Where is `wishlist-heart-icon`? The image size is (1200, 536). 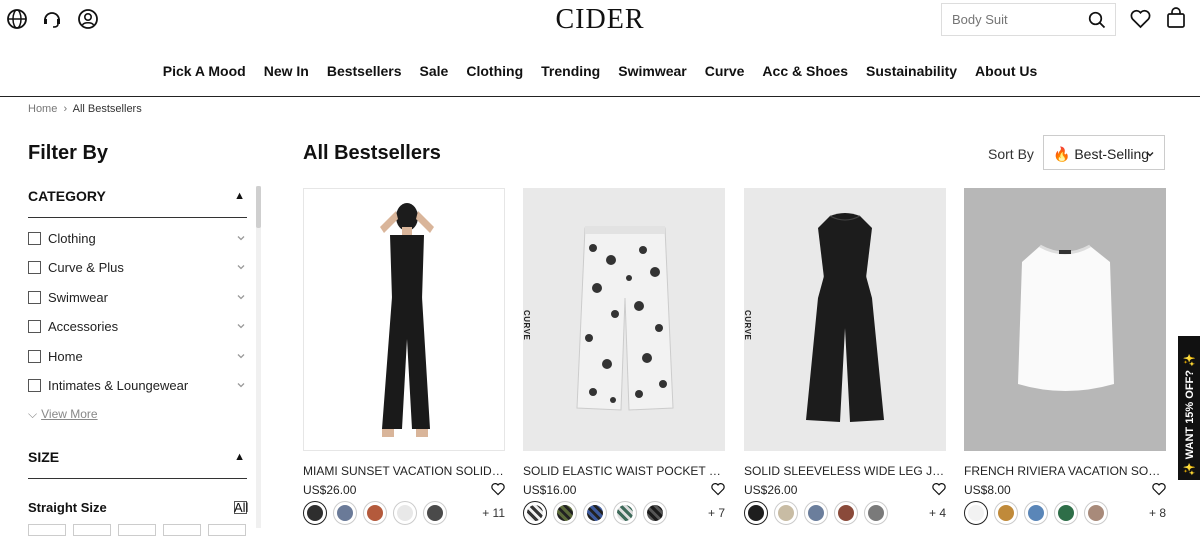
wishlist-heart-icon is located at coordinates (1140, 19).